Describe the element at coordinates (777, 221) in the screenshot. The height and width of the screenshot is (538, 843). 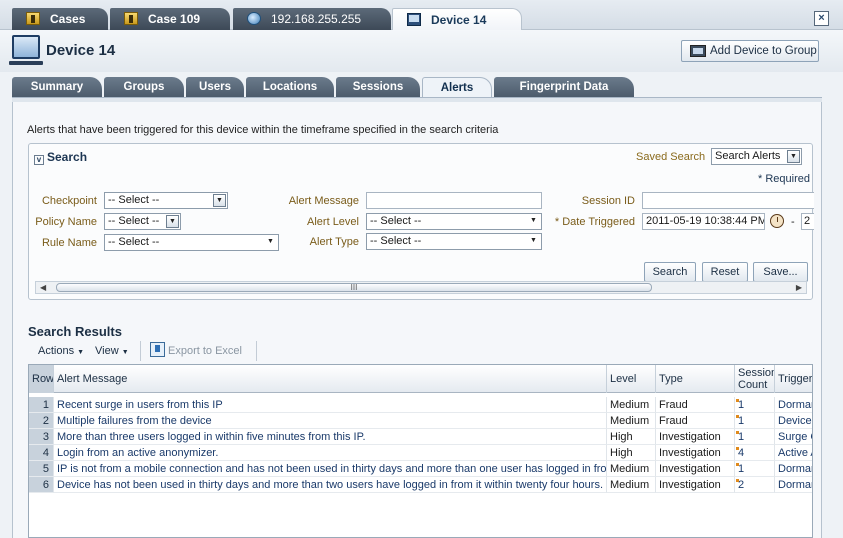
I see `calendar-icon` at that location.